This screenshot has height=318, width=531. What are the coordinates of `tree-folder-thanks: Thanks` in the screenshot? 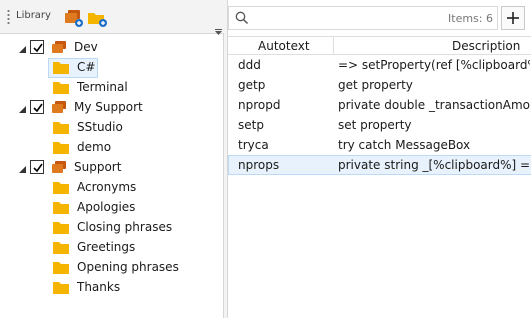 It's located at (111, 288).